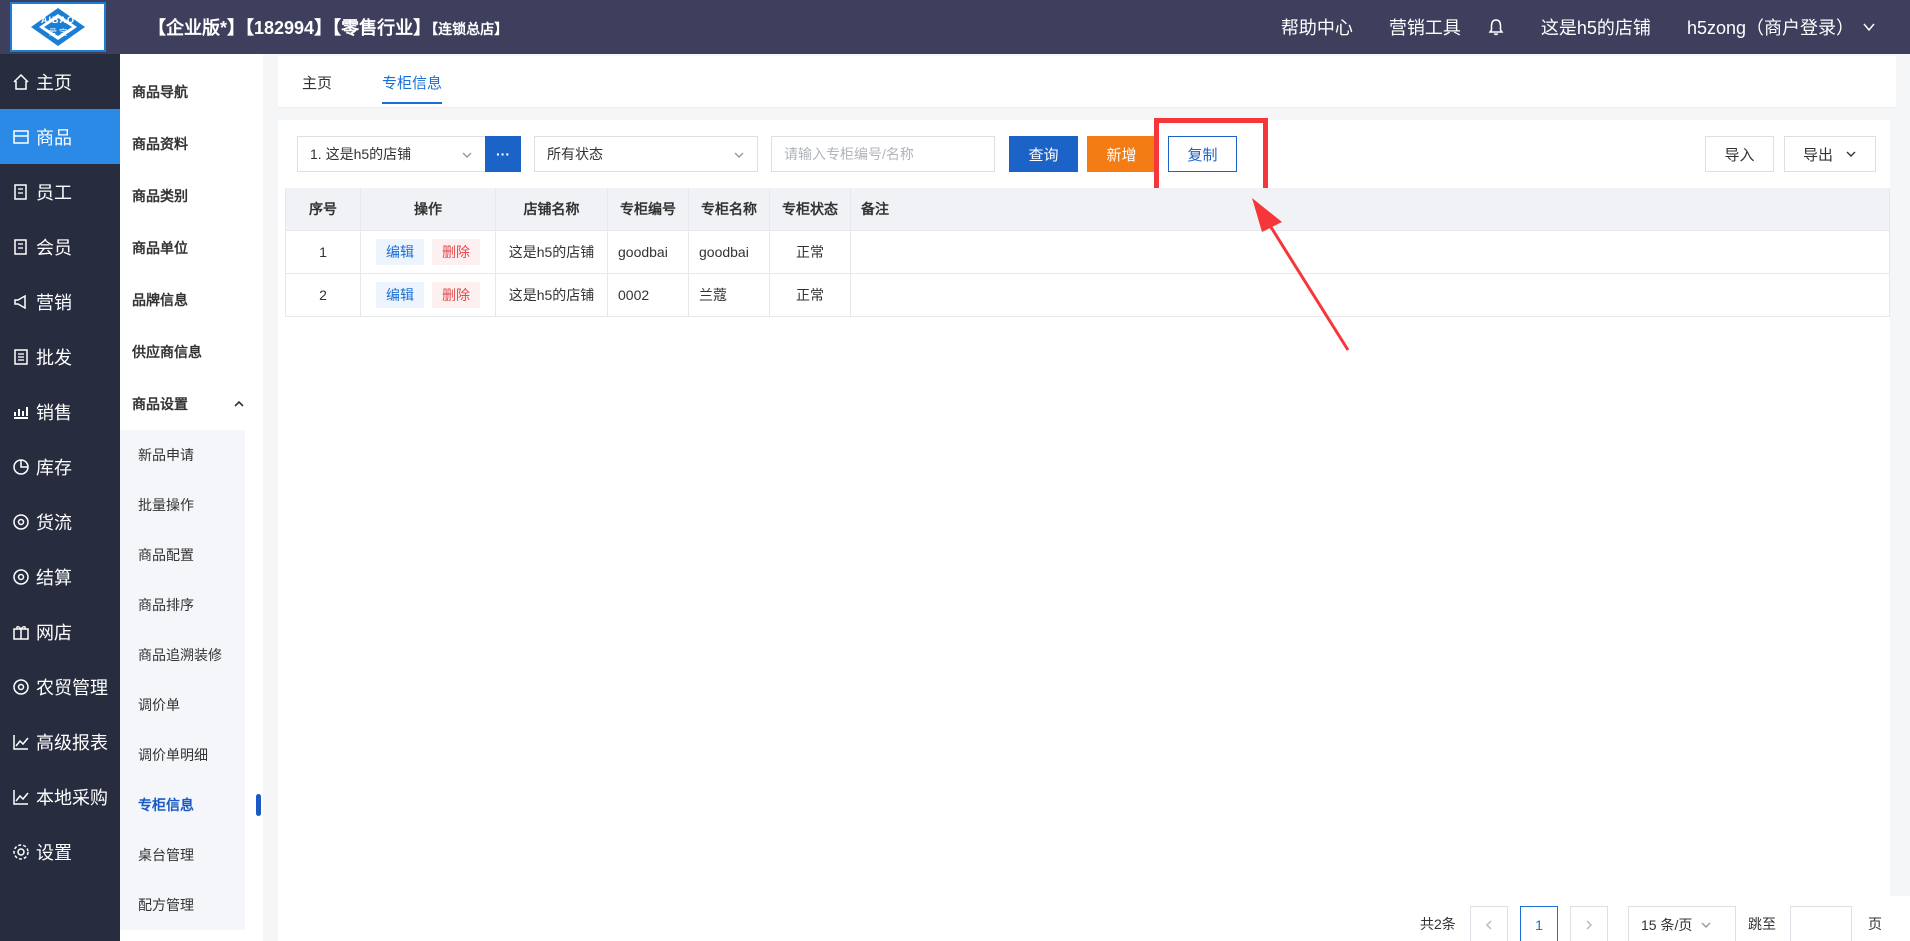  What do you see at coordinates (1762, 924) in the screenshot?
I see `jump-label: 跳至` at bounding box center [1762, 924].